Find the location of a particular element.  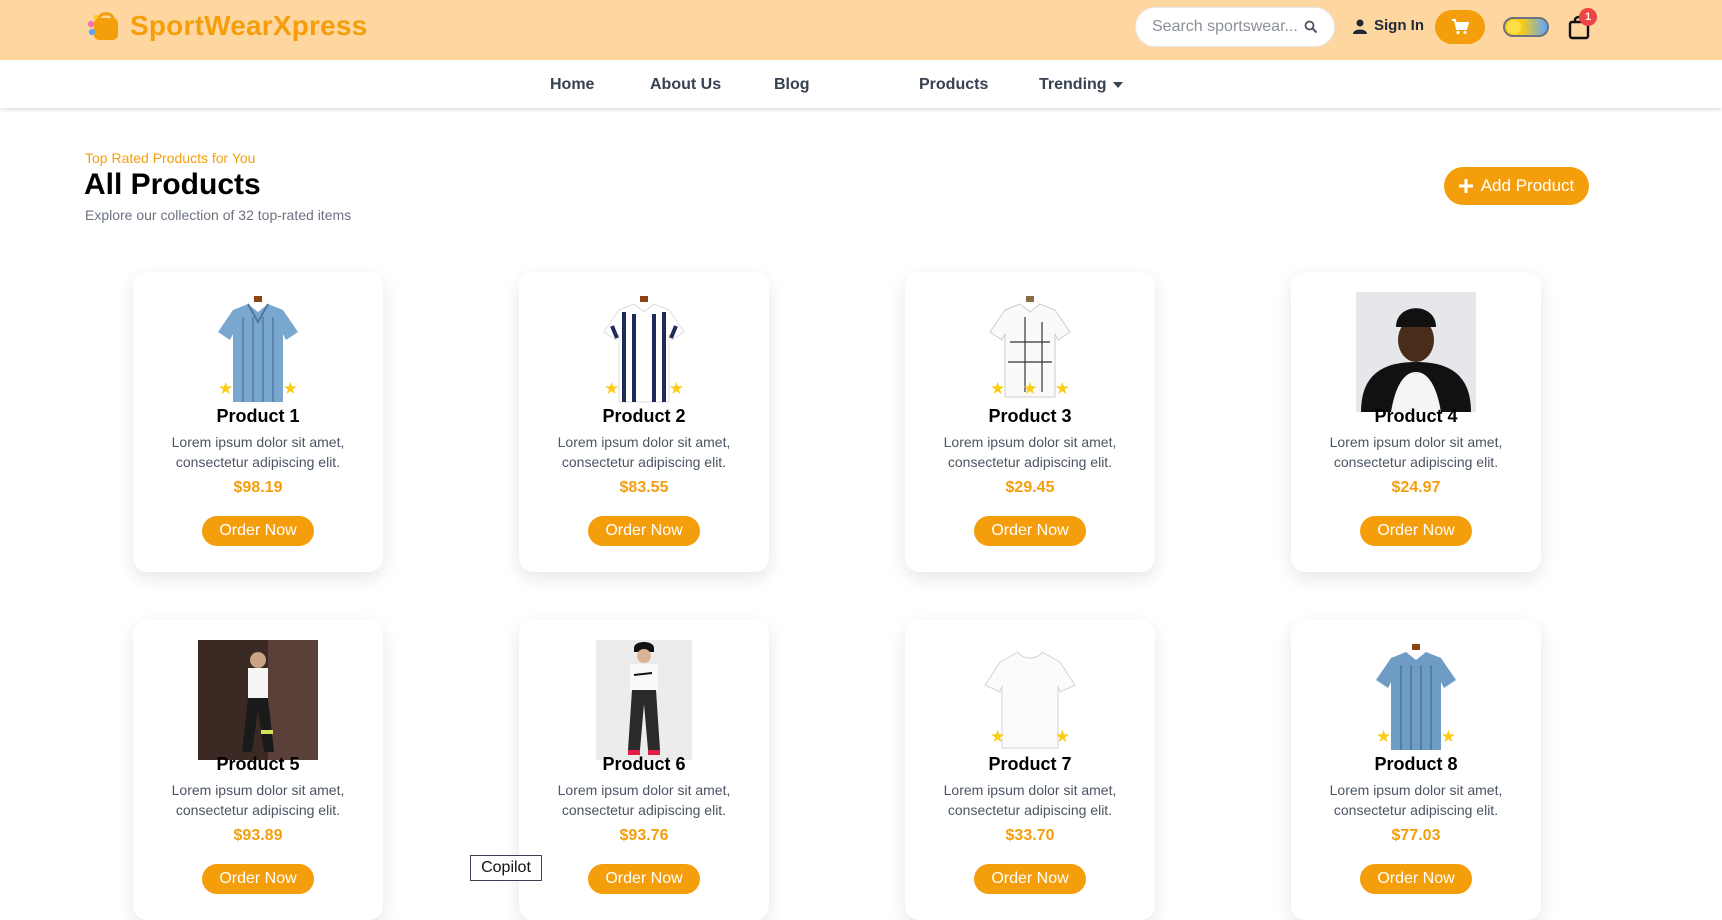

main-nav: Home About Us Blog Products Trending is located at coordinates (861, 84).